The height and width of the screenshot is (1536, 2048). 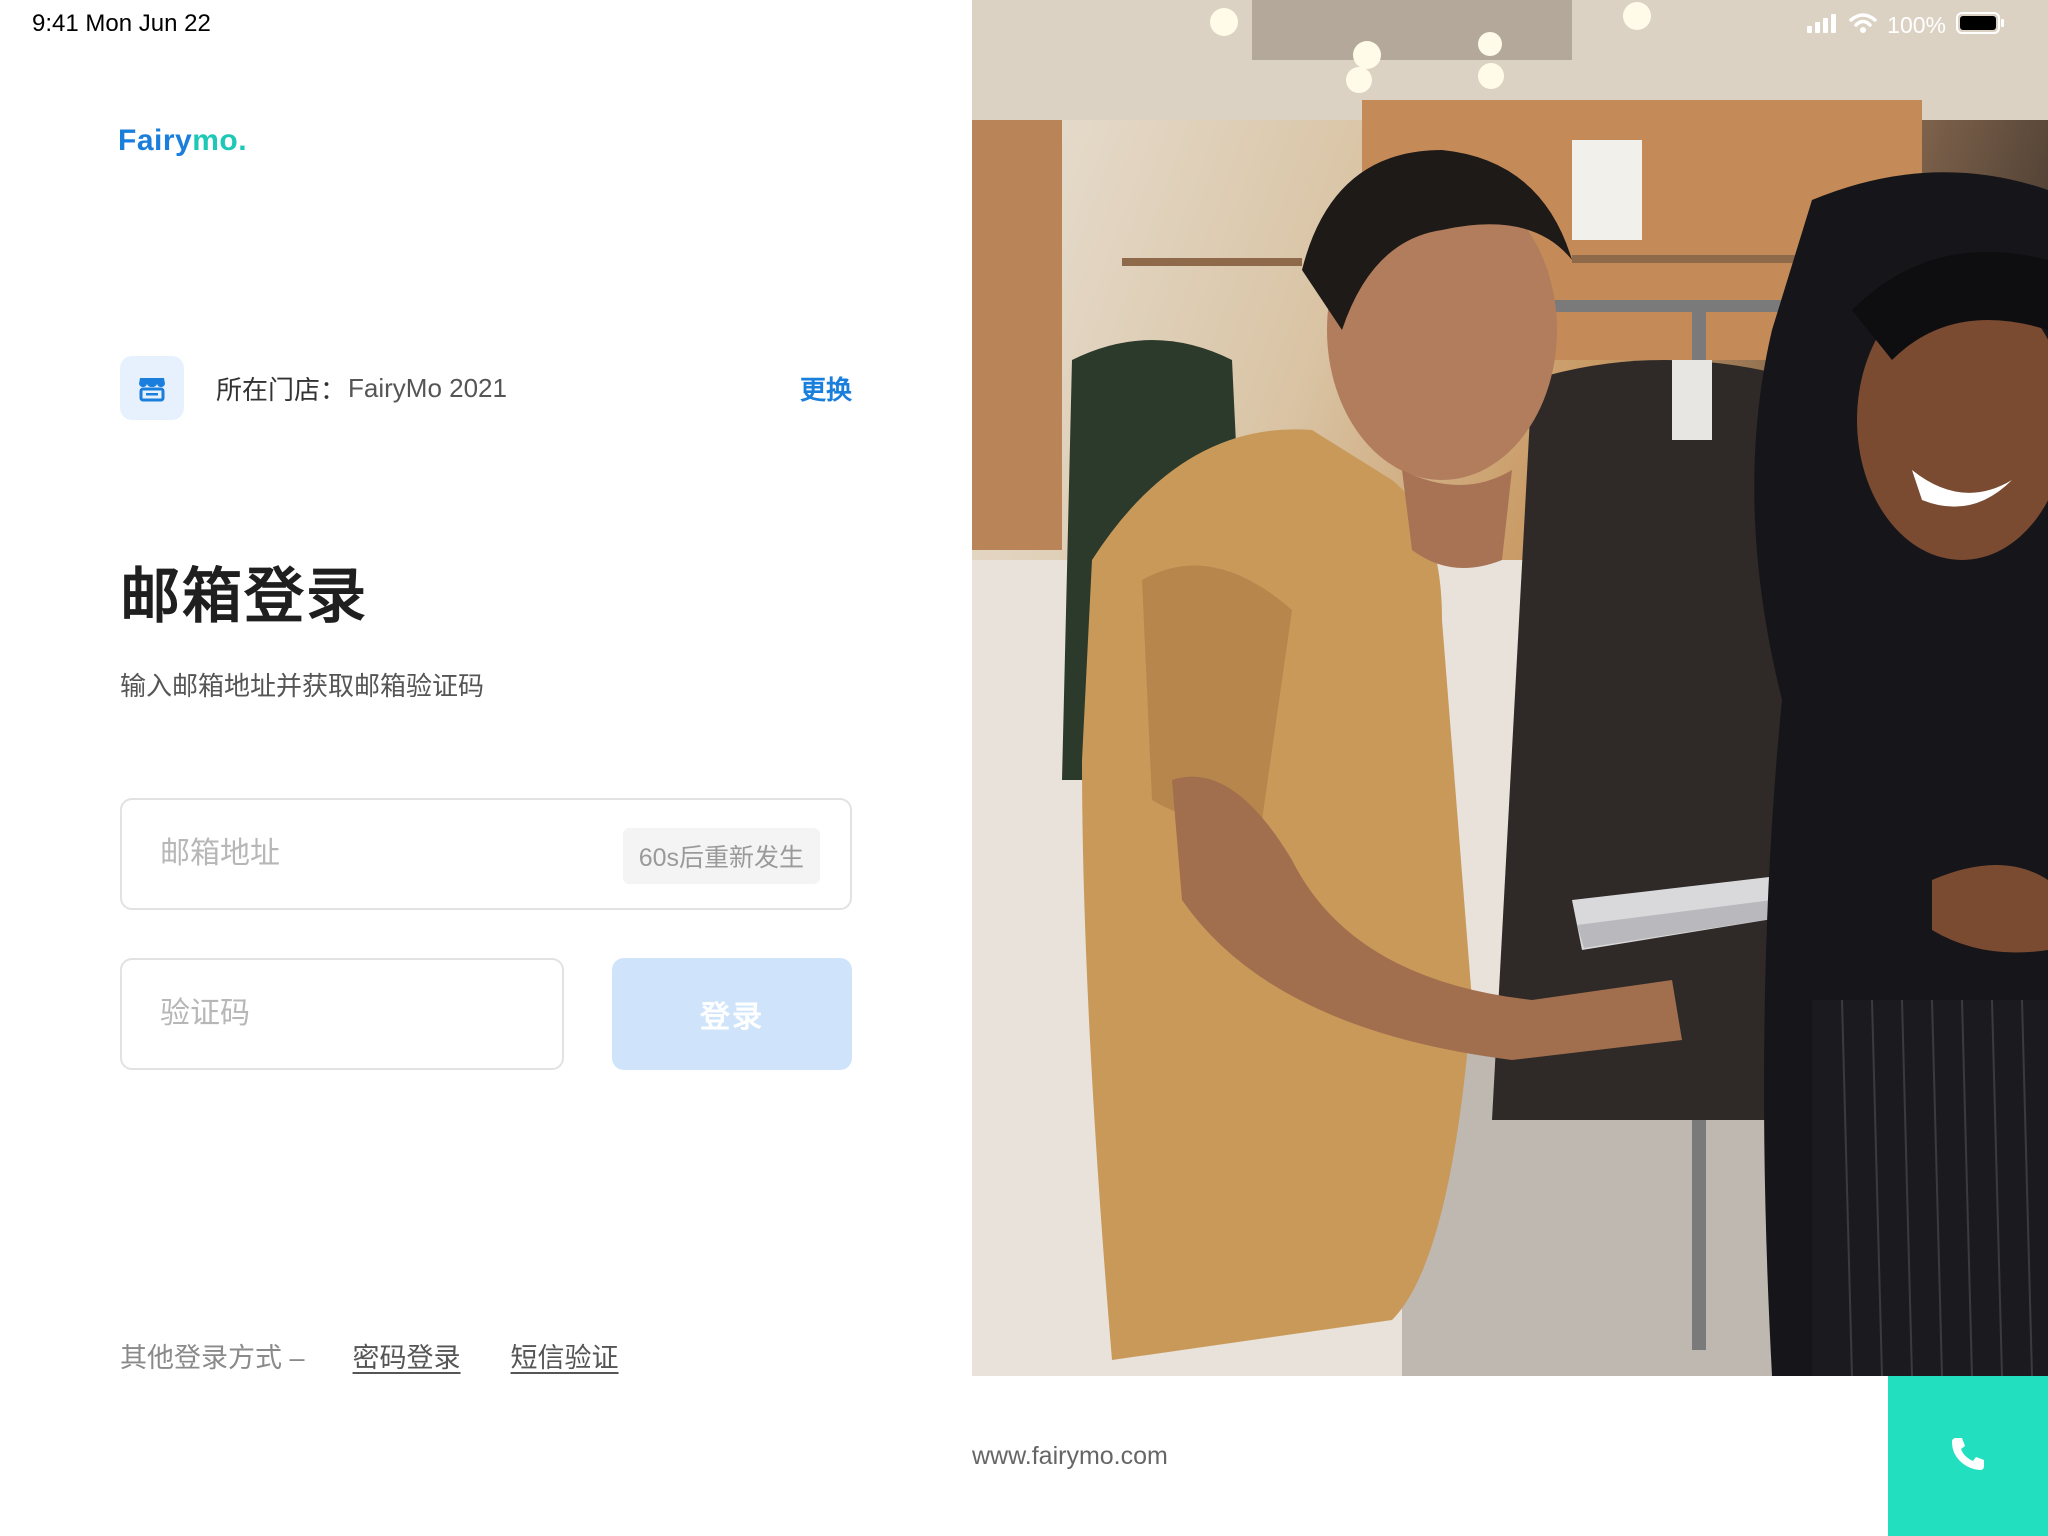 I want to click on website-url: www.fairymo.com, so click(x=1070, y=1456).